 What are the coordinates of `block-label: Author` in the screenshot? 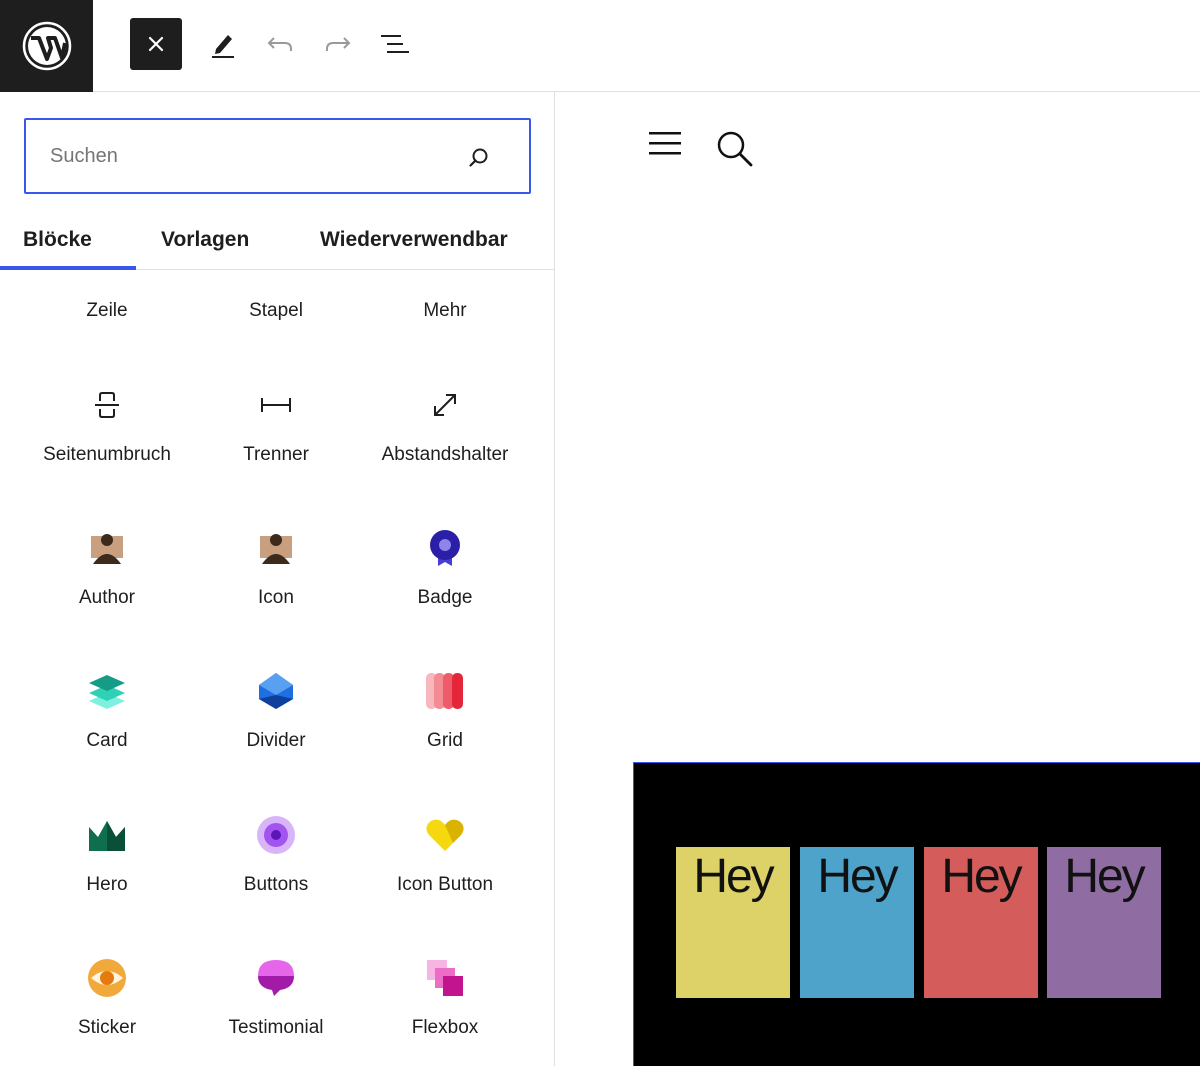 It's located at (107, 597).